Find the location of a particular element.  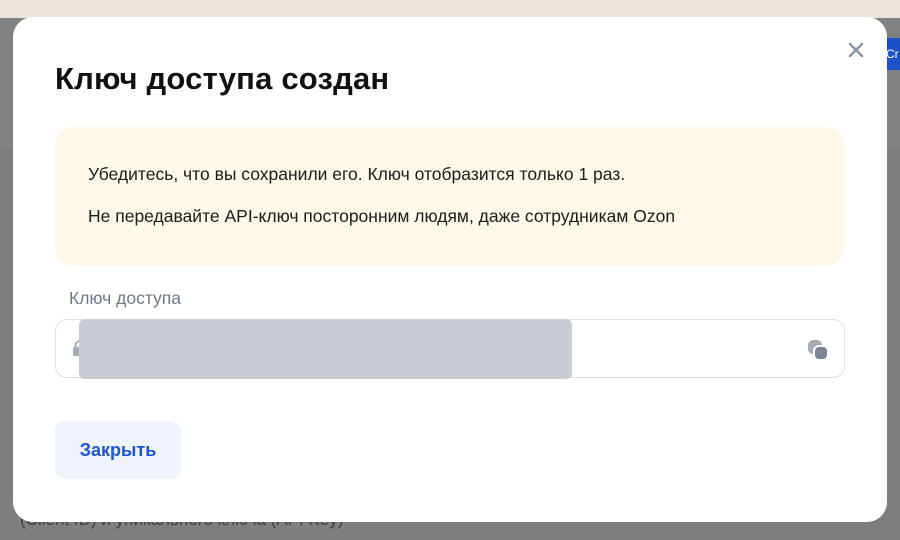

close-icon is located at coordinates (856, 50).